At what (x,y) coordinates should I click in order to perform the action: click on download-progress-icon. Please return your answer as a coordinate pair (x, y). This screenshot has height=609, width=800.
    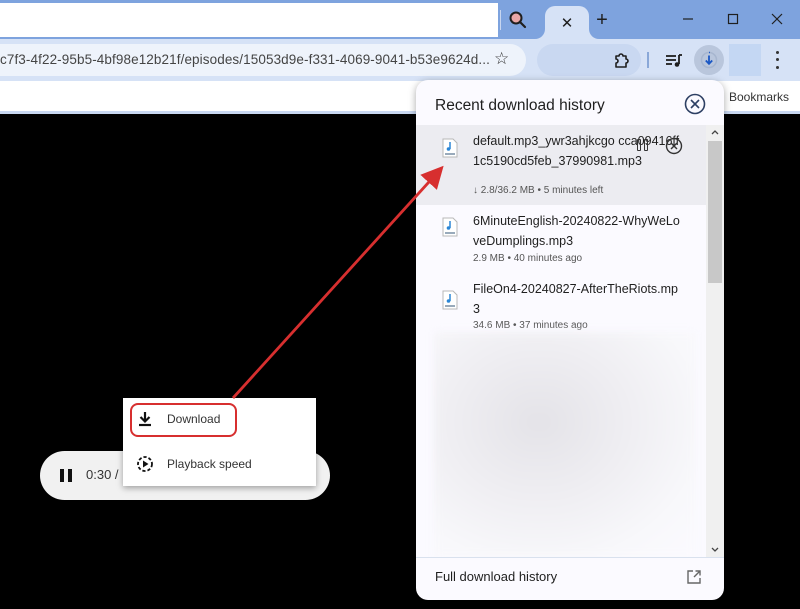
    Looking at the image, I should click on (709, 60).